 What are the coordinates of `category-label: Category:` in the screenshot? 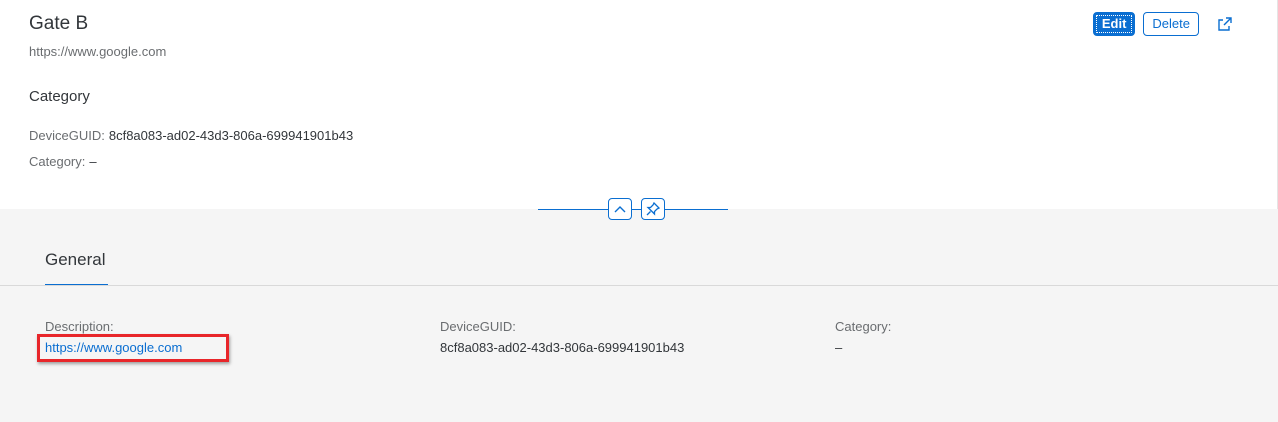 It's located at (863, 326).